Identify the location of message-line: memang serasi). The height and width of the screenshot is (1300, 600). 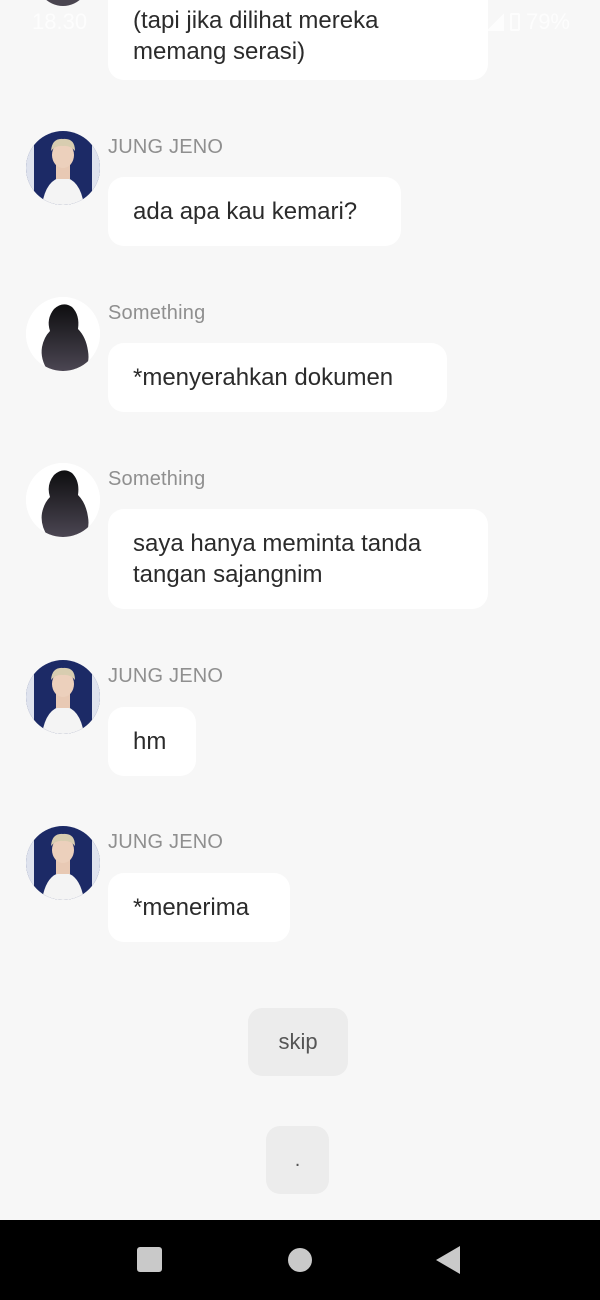
(219, 51).